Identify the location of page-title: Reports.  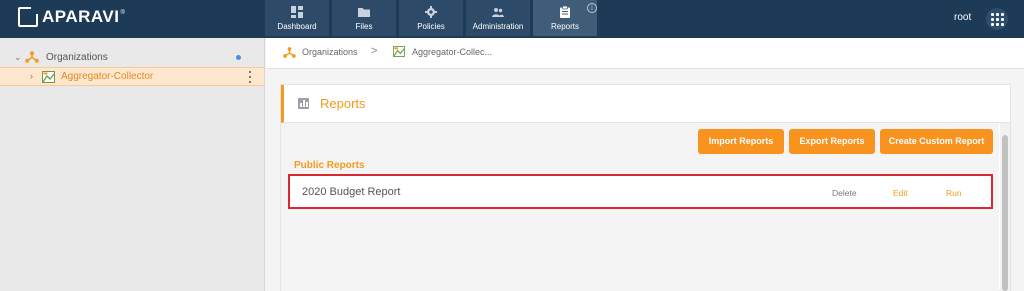
(343, 103).